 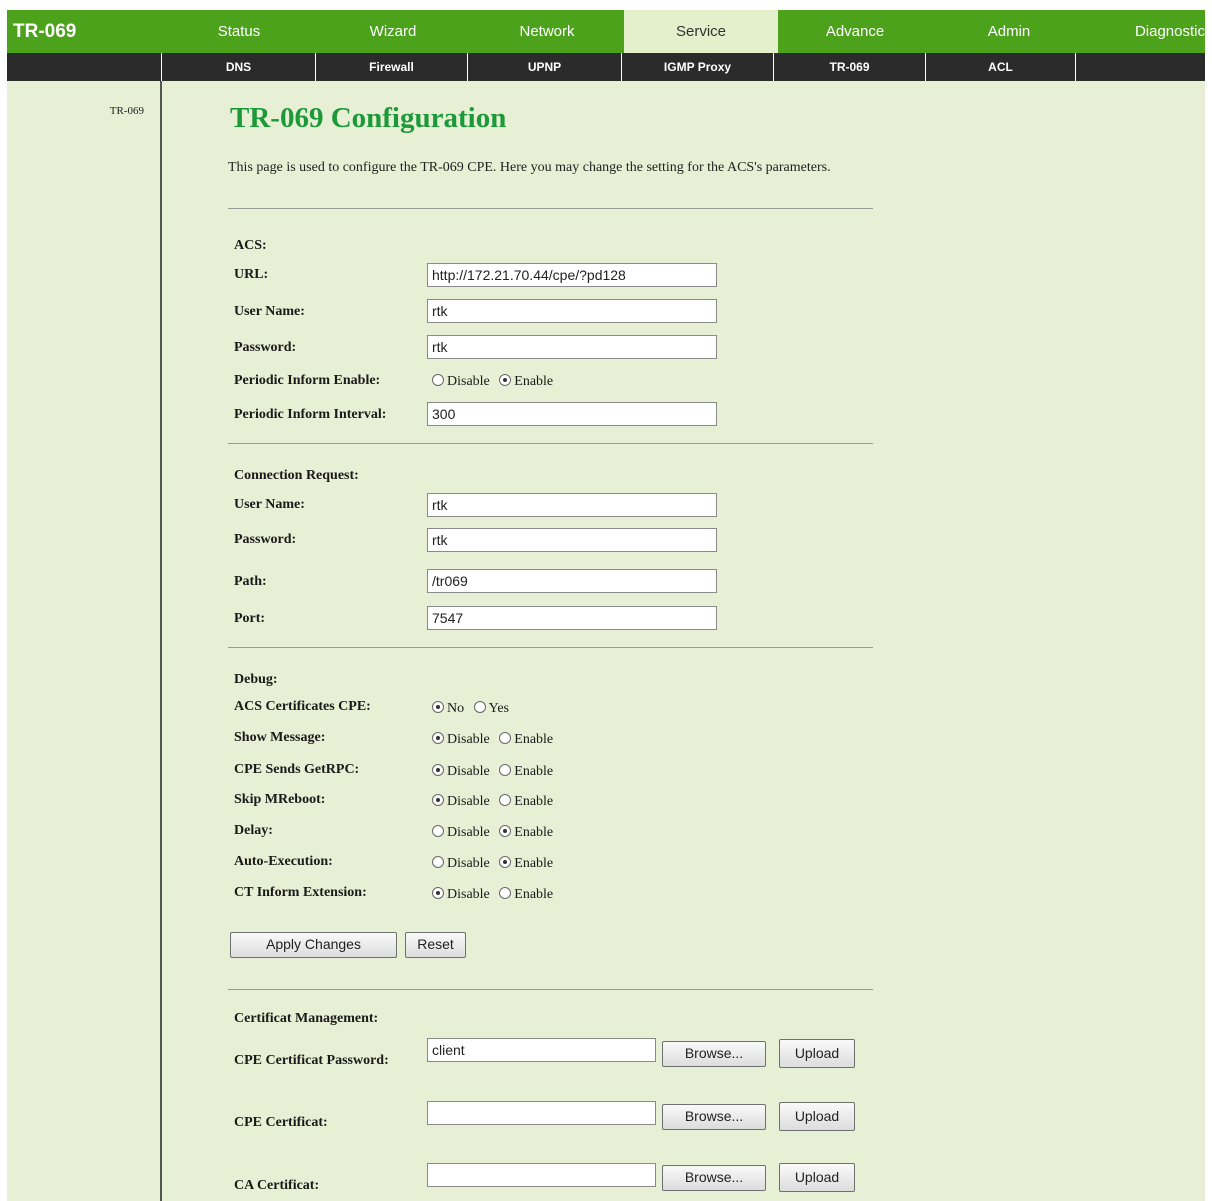 I want to click on cpe-sends-disable-radio: Disable, so click(x=461, y=772).